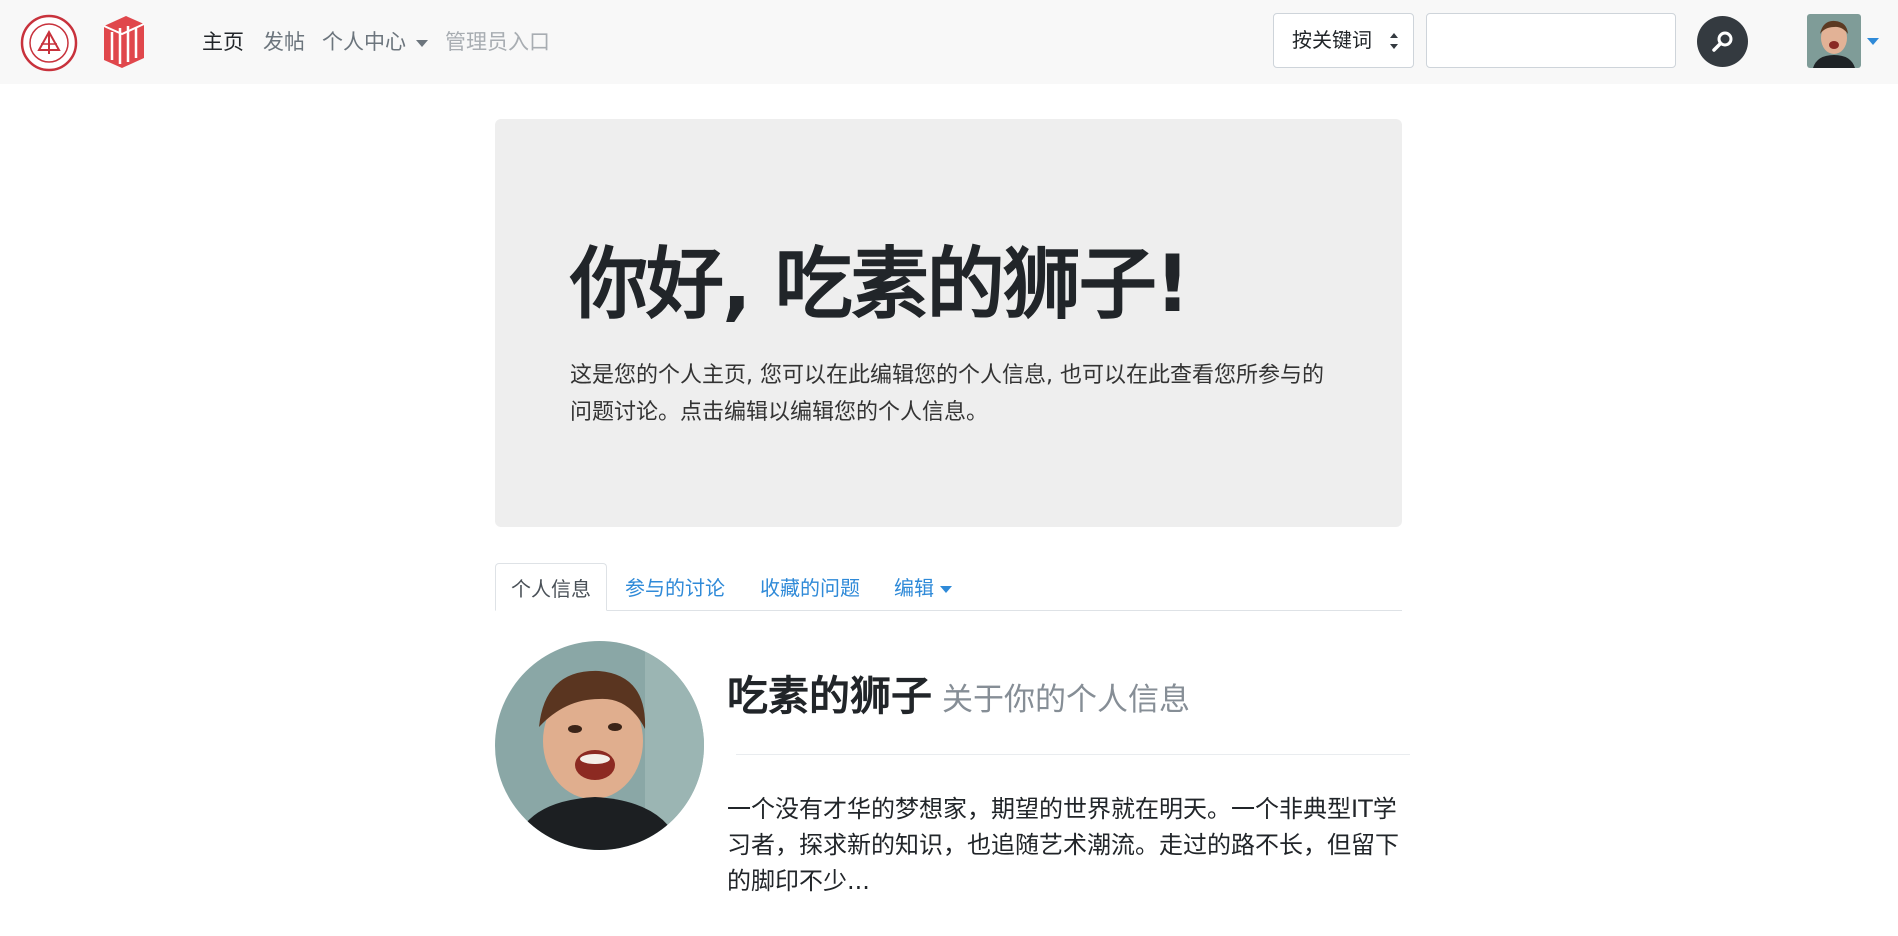 Image resolution: width=1898 pixels, height=936 pixels. What do you see at coordinates (1551, 40) in the screenshot?
I see `search-input` at bounding box center [1551, 40].